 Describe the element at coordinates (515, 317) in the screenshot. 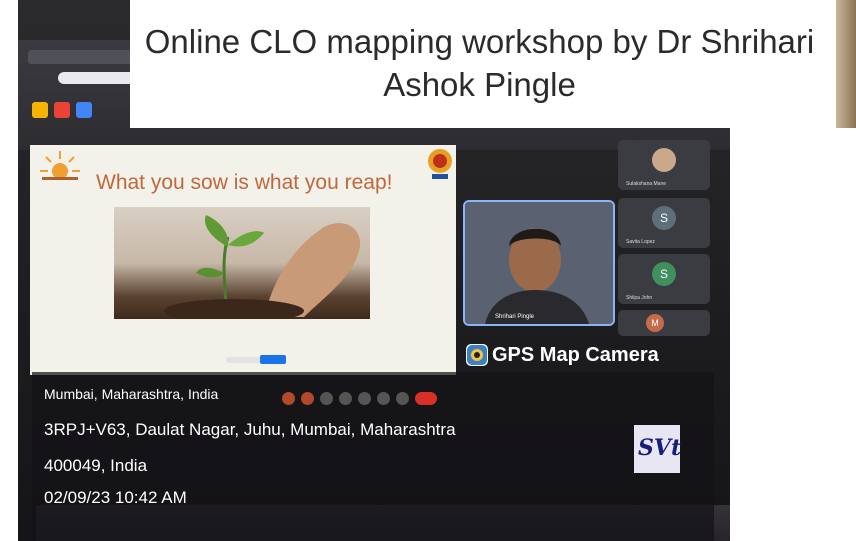

I see `presenter-name: Shrihari Pingle` at that location.